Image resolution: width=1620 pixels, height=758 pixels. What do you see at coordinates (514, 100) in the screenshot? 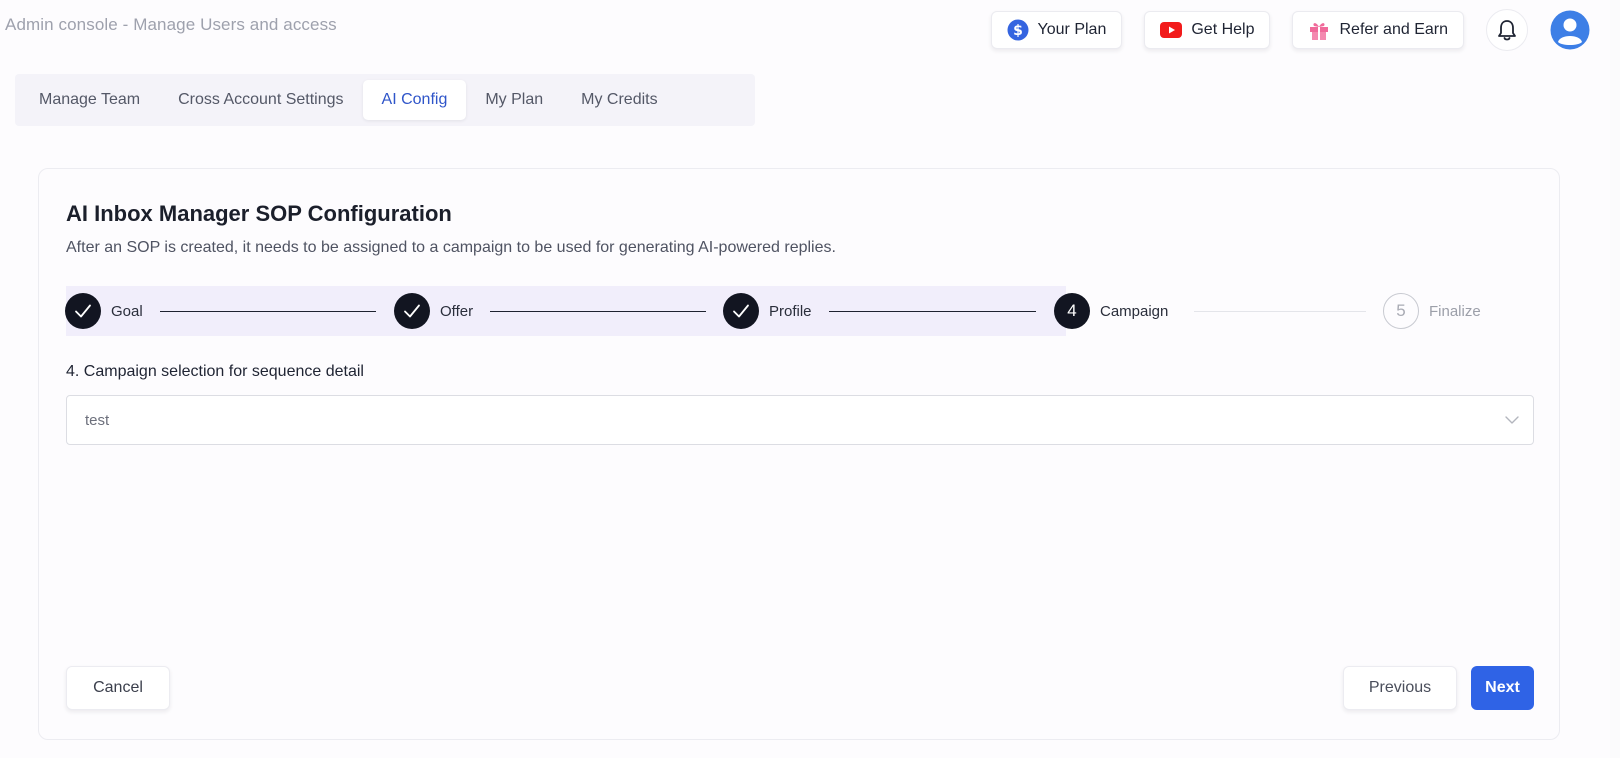
I see `tab-my-plan: My Plan` at bounding box center [514, 100].